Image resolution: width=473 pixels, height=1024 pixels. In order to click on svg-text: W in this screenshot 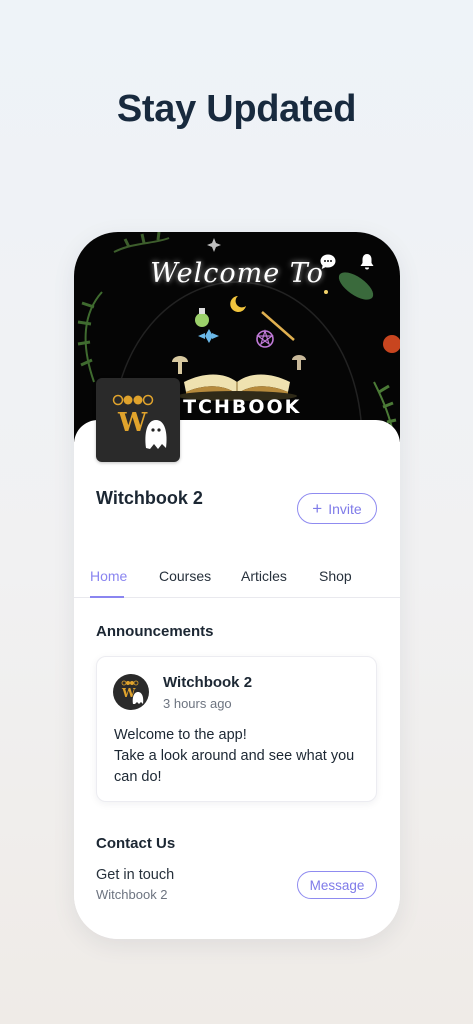, I will do `click(132, 423)`.